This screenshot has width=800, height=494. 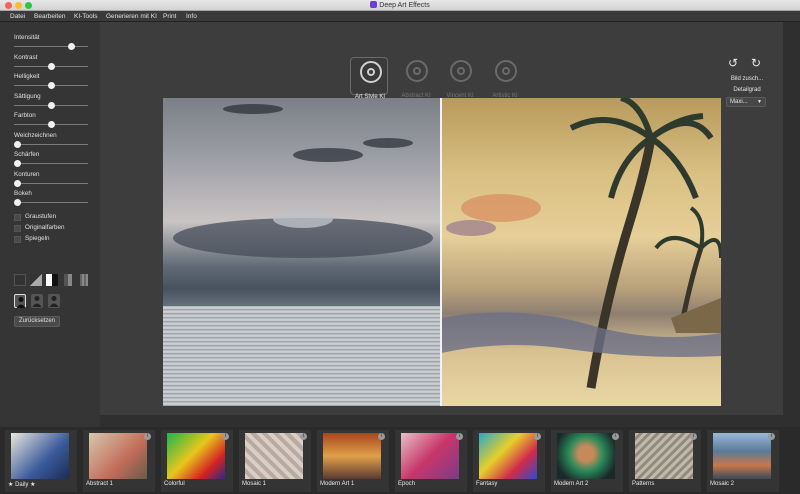 What do you see at coordinates (17, 228) in the screenshot?
I see `checkbox-originalfarben` at bounding box center [17, 228].